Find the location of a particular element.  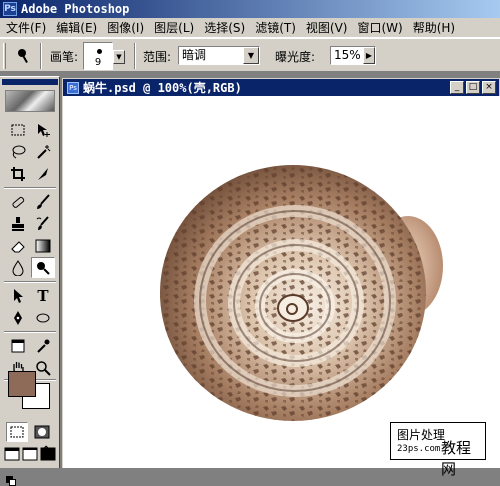

app-titlebar: Ps Adobe Photoshop is located at coordinates (250, 9).